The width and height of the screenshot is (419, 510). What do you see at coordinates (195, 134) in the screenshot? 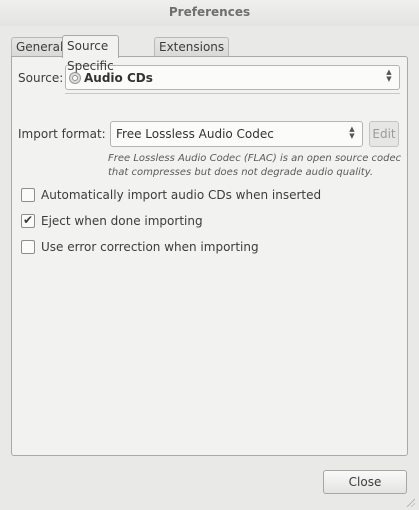
I see `import-format-value: Free Lossless Audio Codec` at bounding box center [195, 134].